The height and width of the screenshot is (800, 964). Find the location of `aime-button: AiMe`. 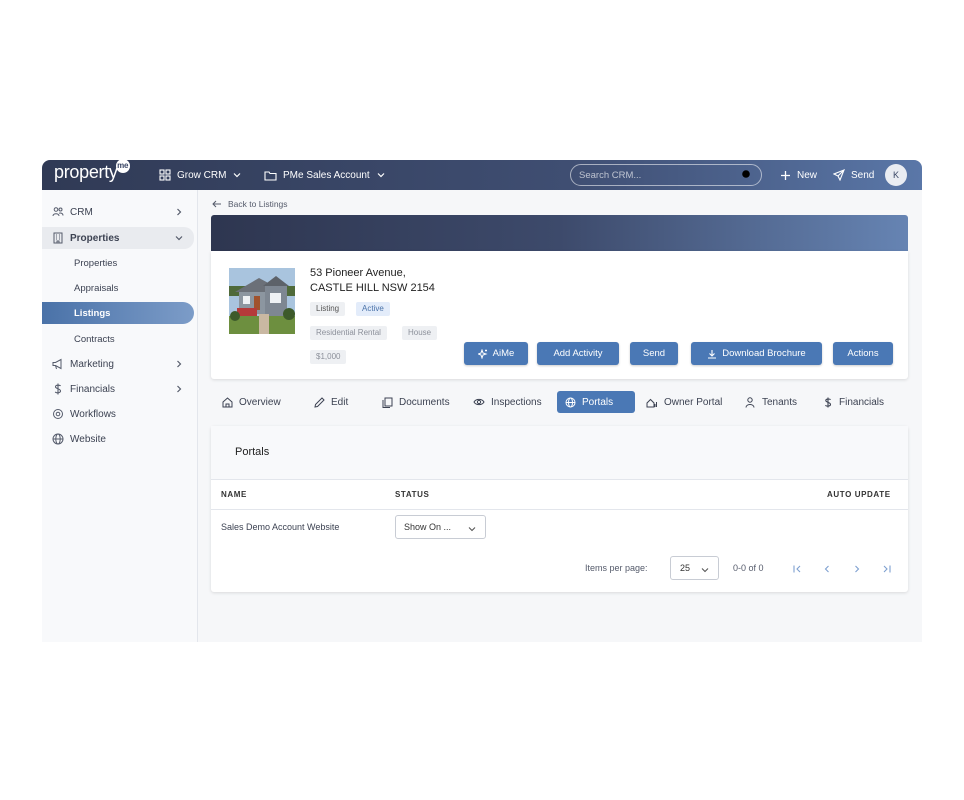

aime-button: AiMe is located at coordinates (496, 353).